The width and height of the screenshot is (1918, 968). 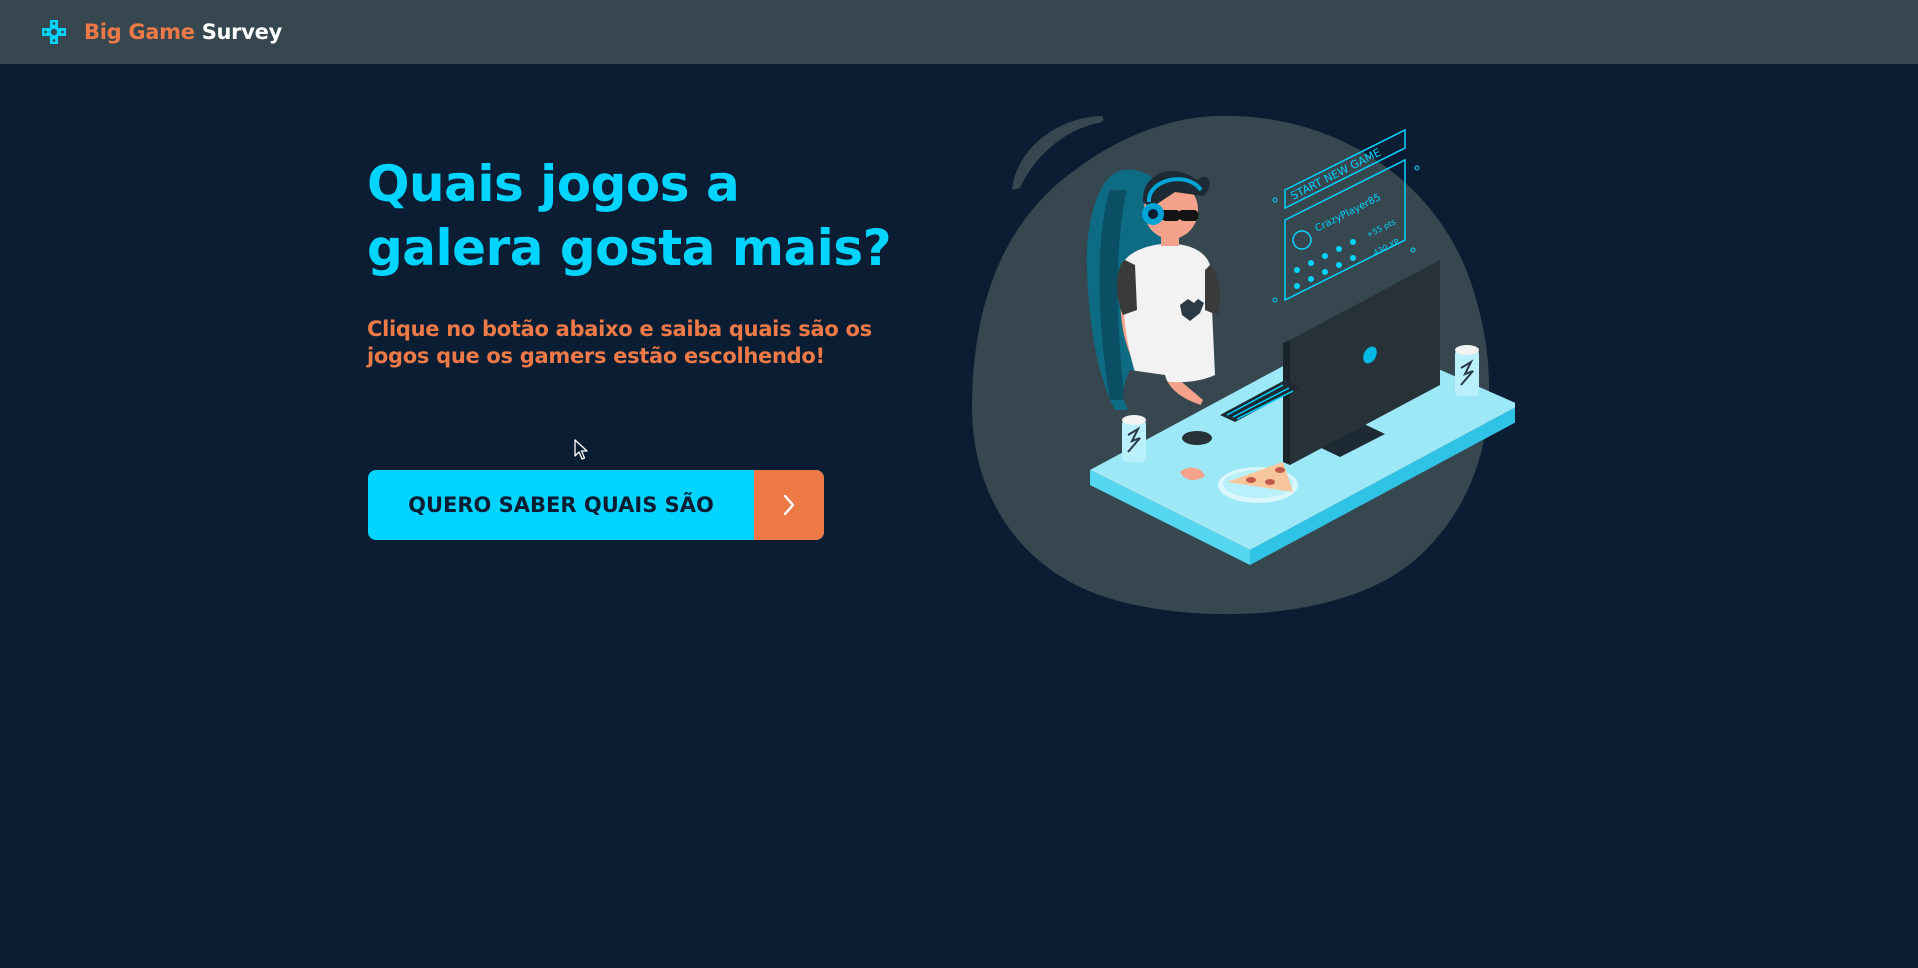 What do you see at coordinates (139, 32) in the screenshot?
I see `brand-title-part1: Big Game` at bounding box center [139, 32].